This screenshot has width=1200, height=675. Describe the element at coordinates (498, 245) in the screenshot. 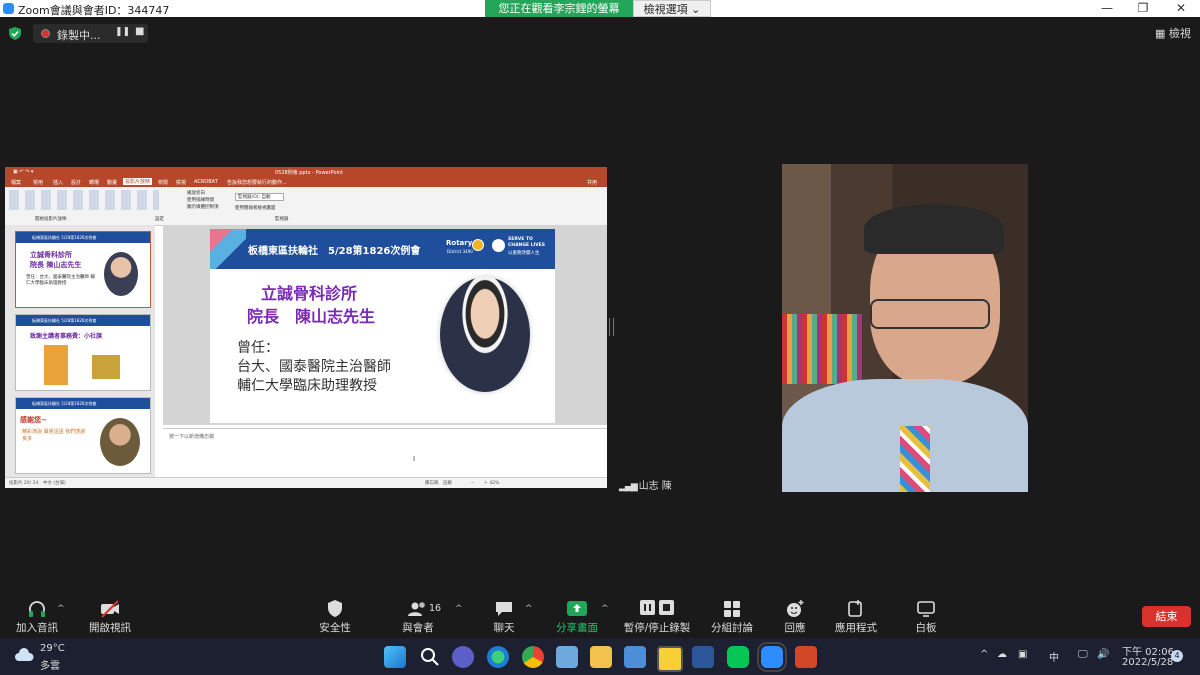

I see `serve-logo-icon` at that location.